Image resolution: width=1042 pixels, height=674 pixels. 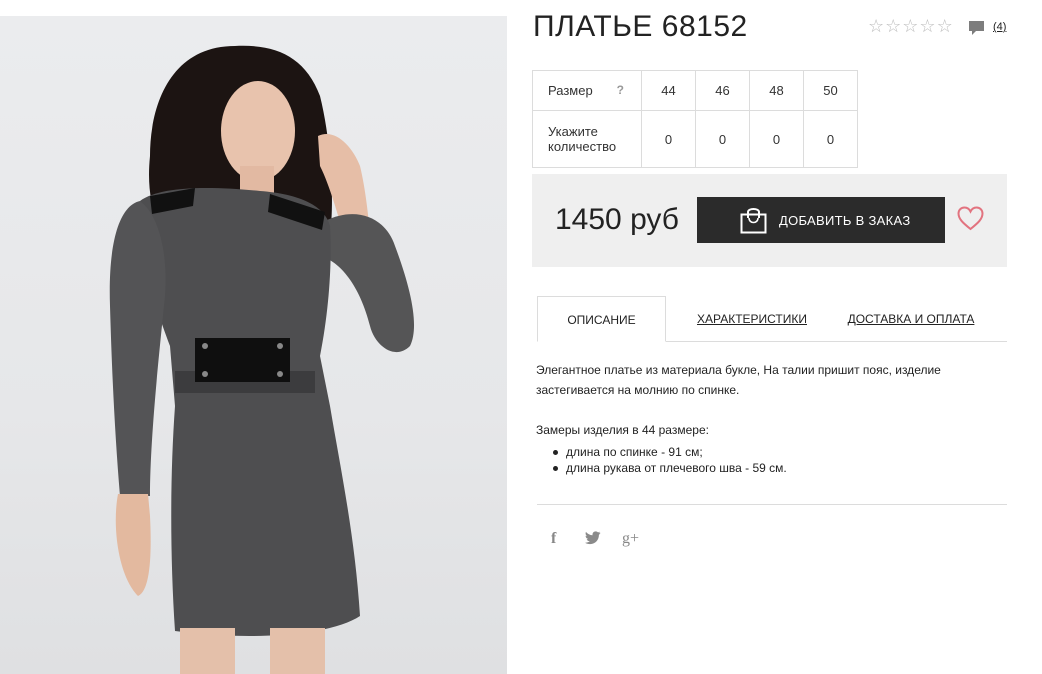 I want to click on google-plus-icon: g+, so click(x=630, y=539).